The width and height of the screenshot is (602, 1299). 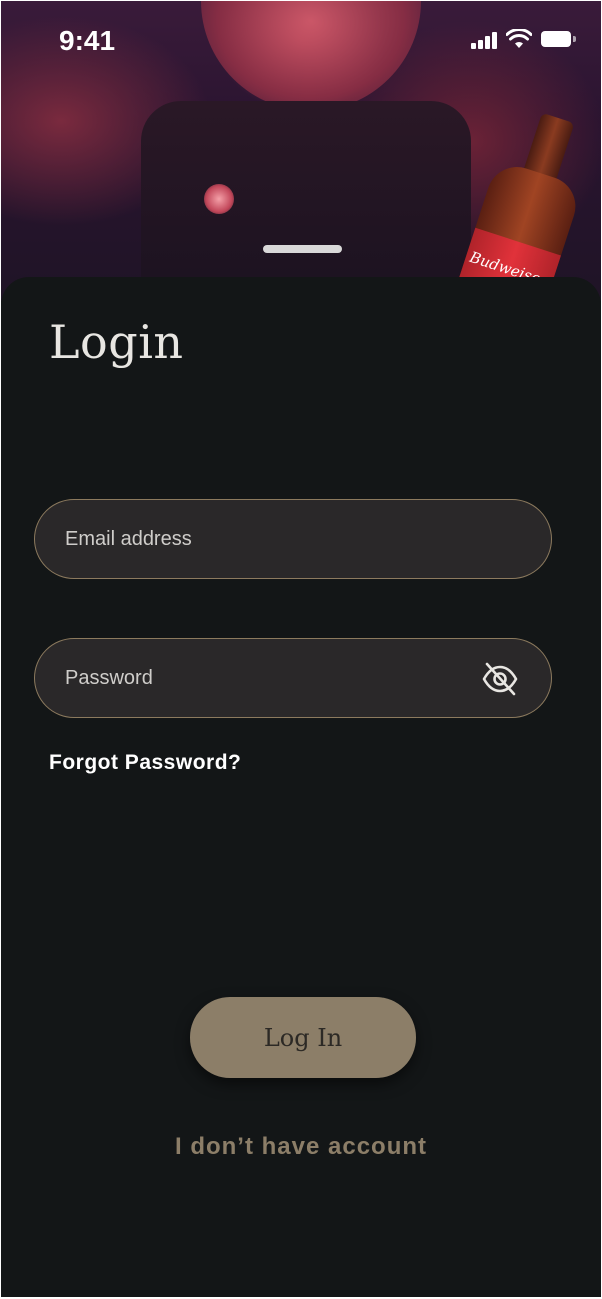 I want to click on status-time: 9:41, so click(x=87, y=40).